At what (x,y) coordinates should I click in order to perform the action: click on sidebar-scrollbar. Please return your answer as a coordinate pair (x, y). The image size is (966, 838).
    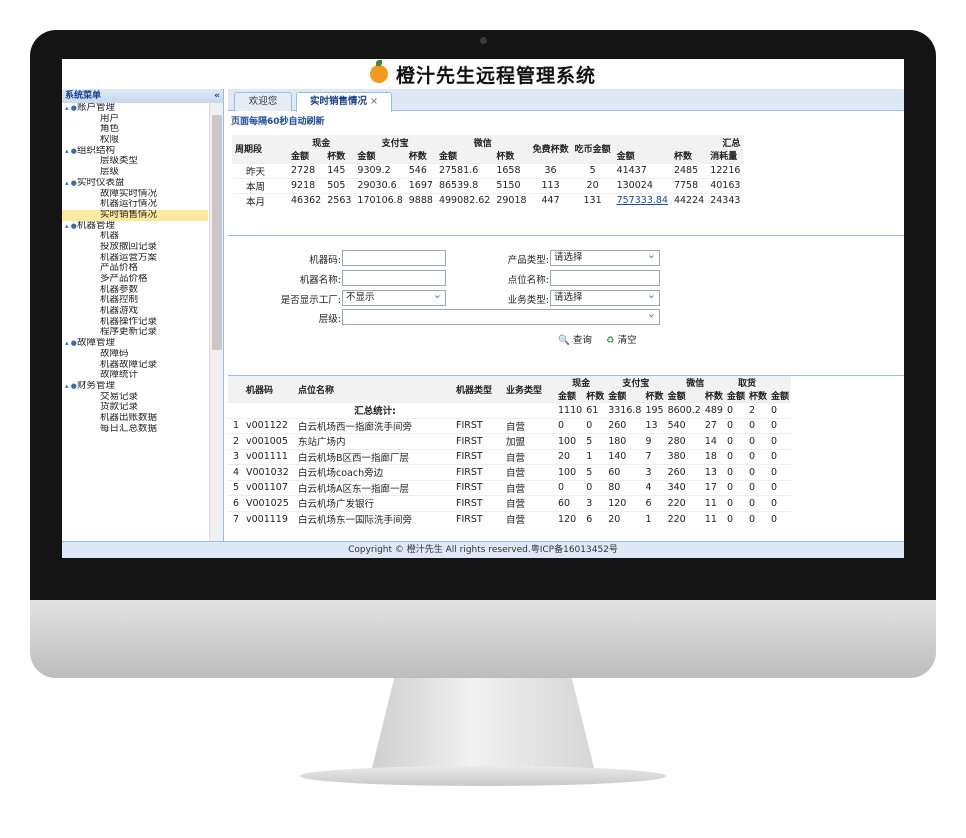
    Looking at the image, I should click on (216, 322).